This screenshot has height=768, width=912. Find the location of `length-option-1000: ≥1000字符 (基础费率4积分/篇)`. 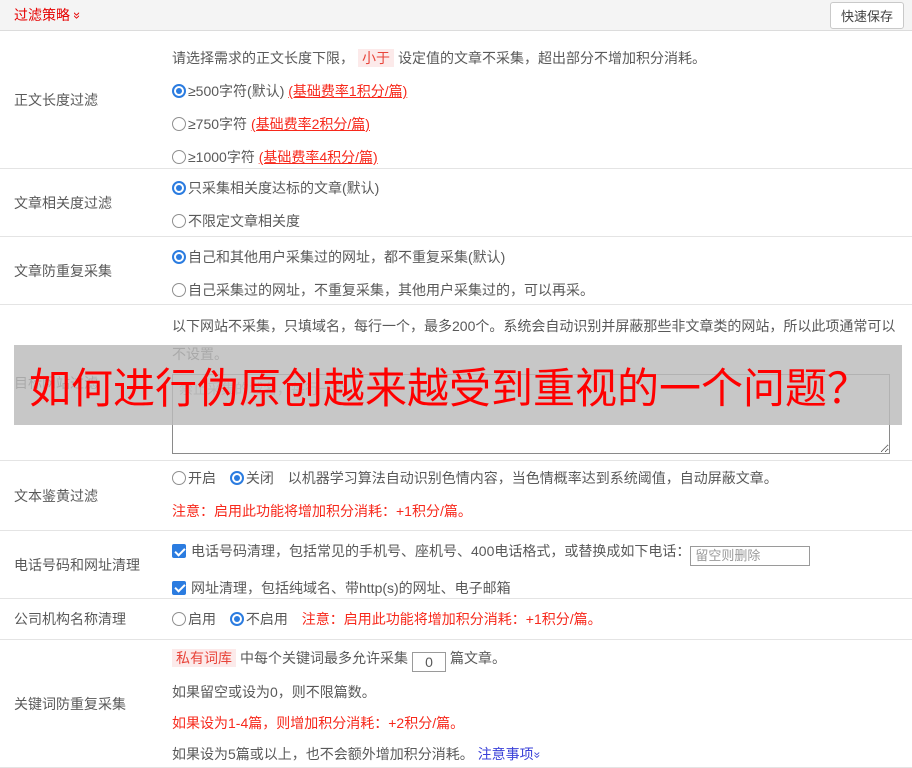

length-option-1000: ≥1000字符 (基础费率4积分/篇) is located at coordinates (536, 157).